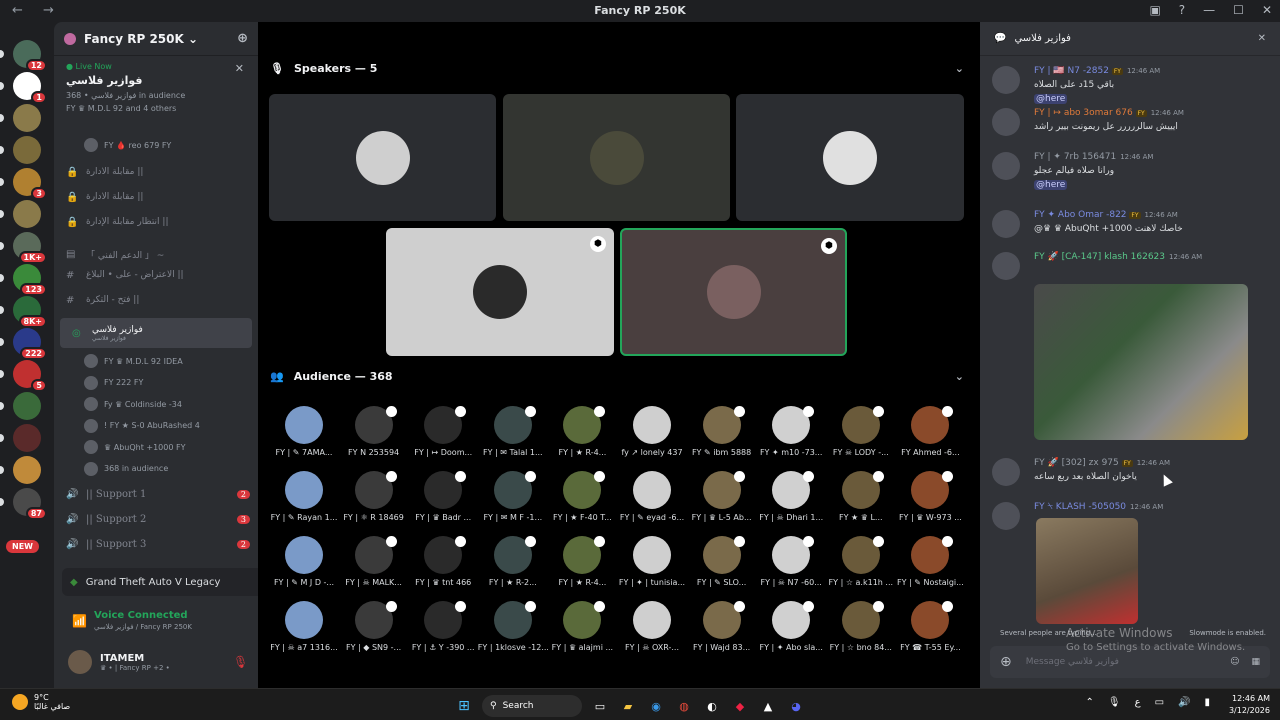  Describe the element at coordinates (156, 519) in the screenshot. I see `support-channel: 🔊 || Support 2 3` at that location.